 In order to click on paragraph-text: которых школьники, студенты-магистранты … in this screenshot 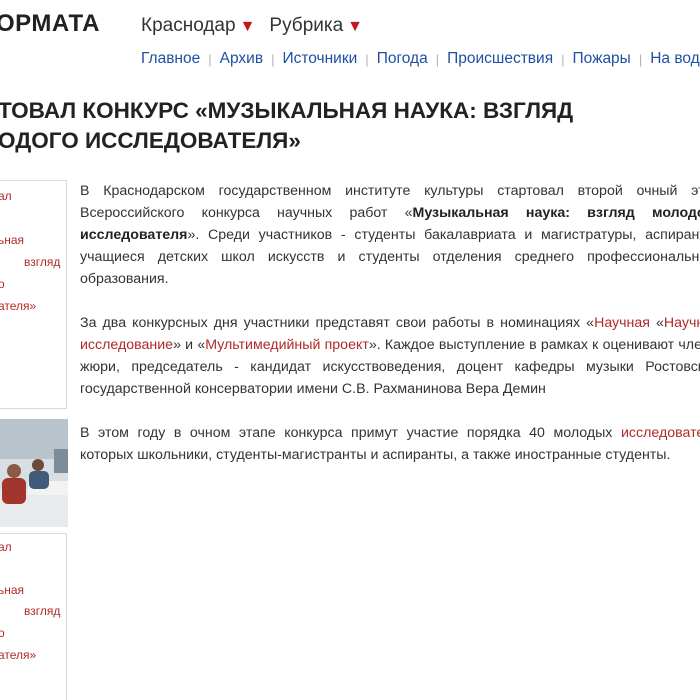, I will do `click(375, 455)`.